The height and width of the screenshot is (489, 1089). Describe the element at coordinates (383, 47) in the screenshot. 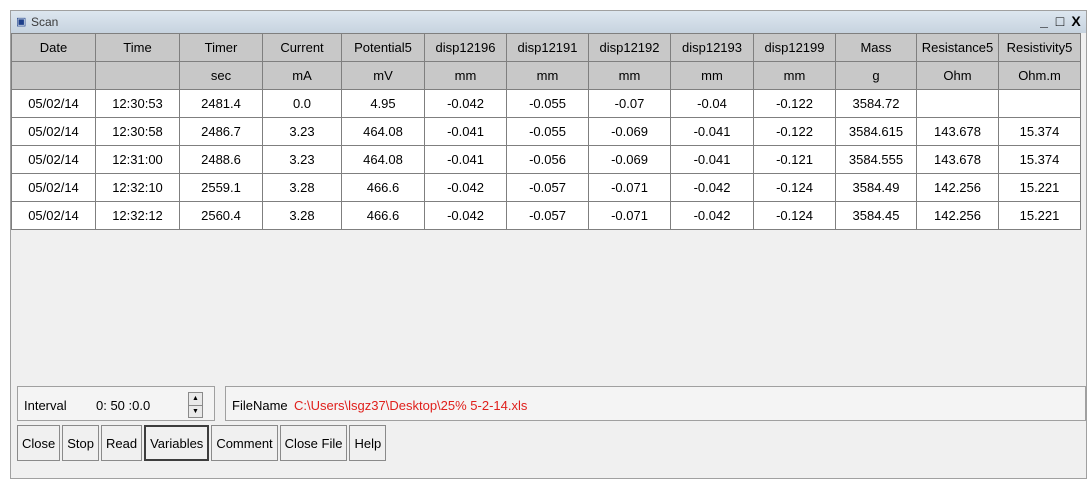

I see `column-header-row-cell: Potential5` at that location.